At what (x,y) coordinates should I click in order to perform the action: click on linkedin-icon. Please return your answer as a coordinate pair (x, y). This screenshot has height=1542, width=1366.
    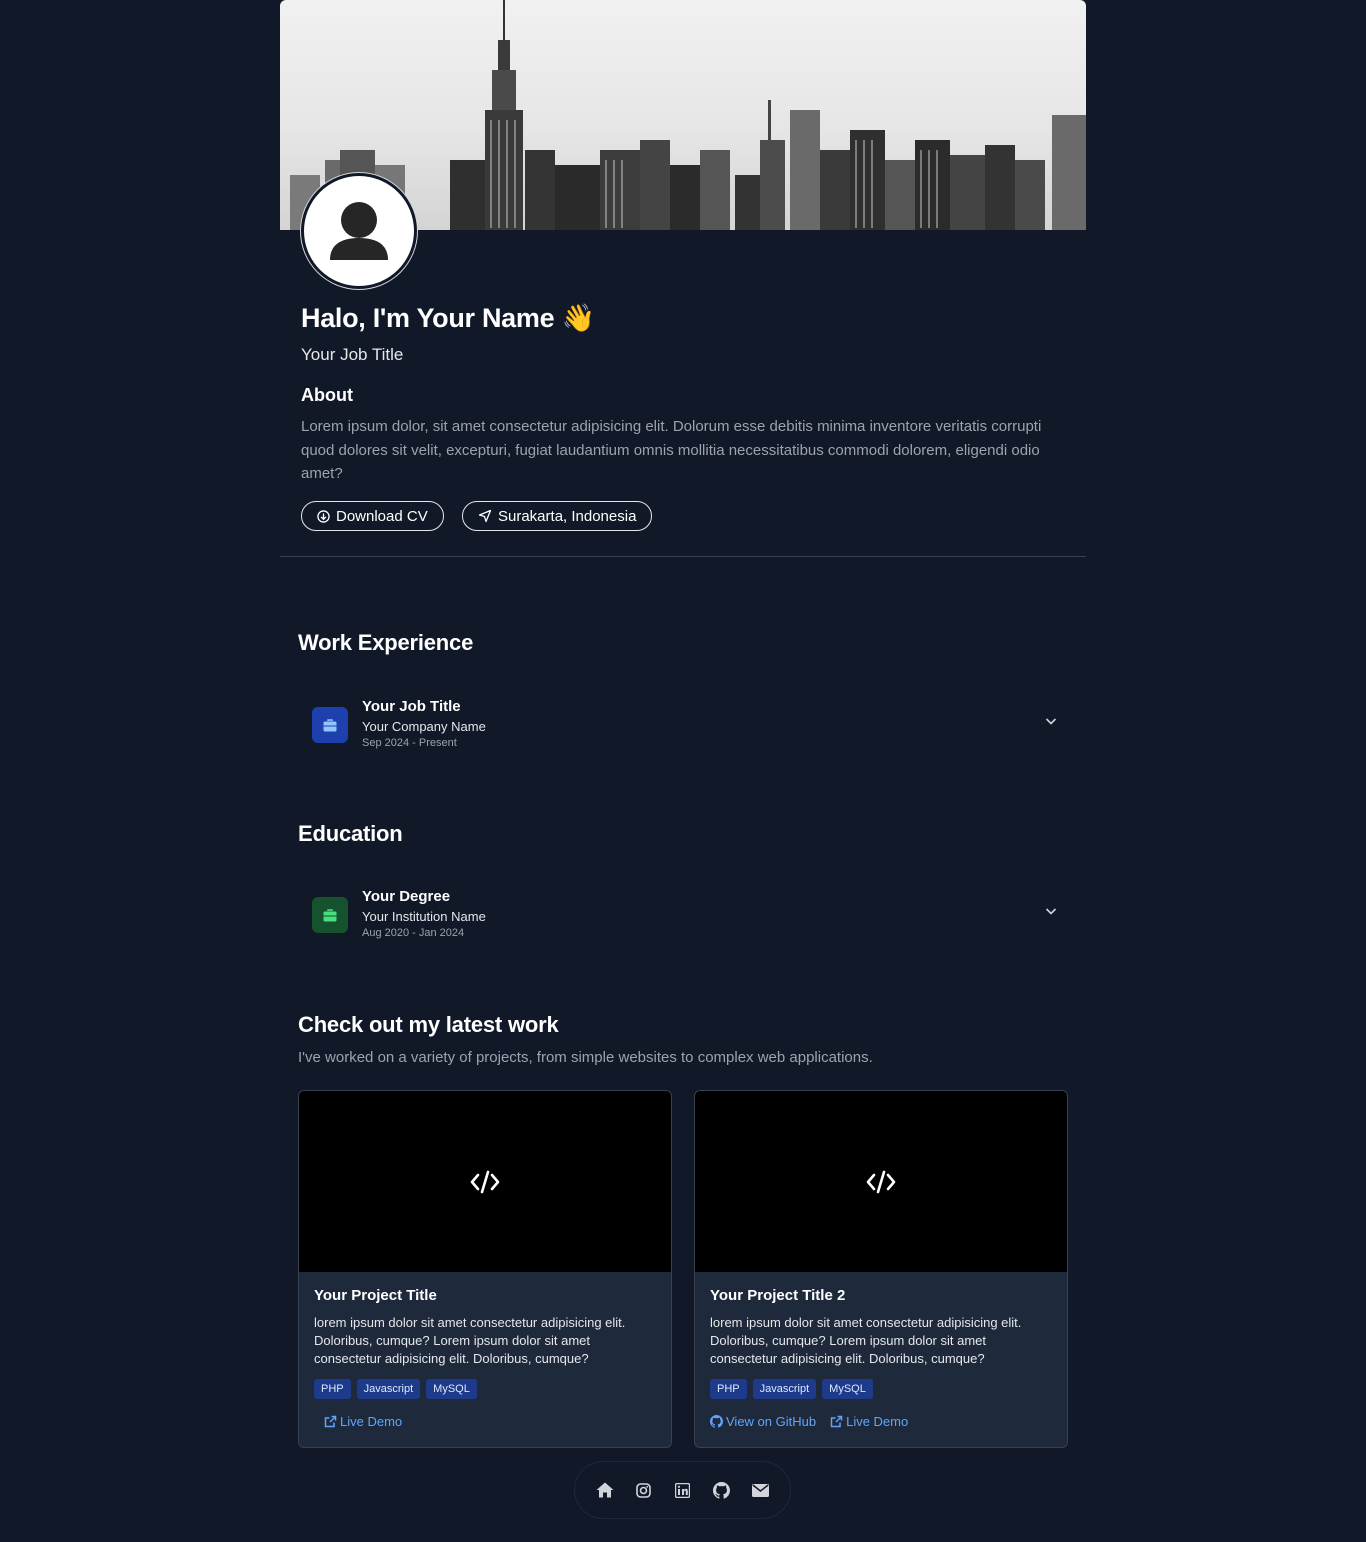
    Looking at the image, I should click on (682, 1490).